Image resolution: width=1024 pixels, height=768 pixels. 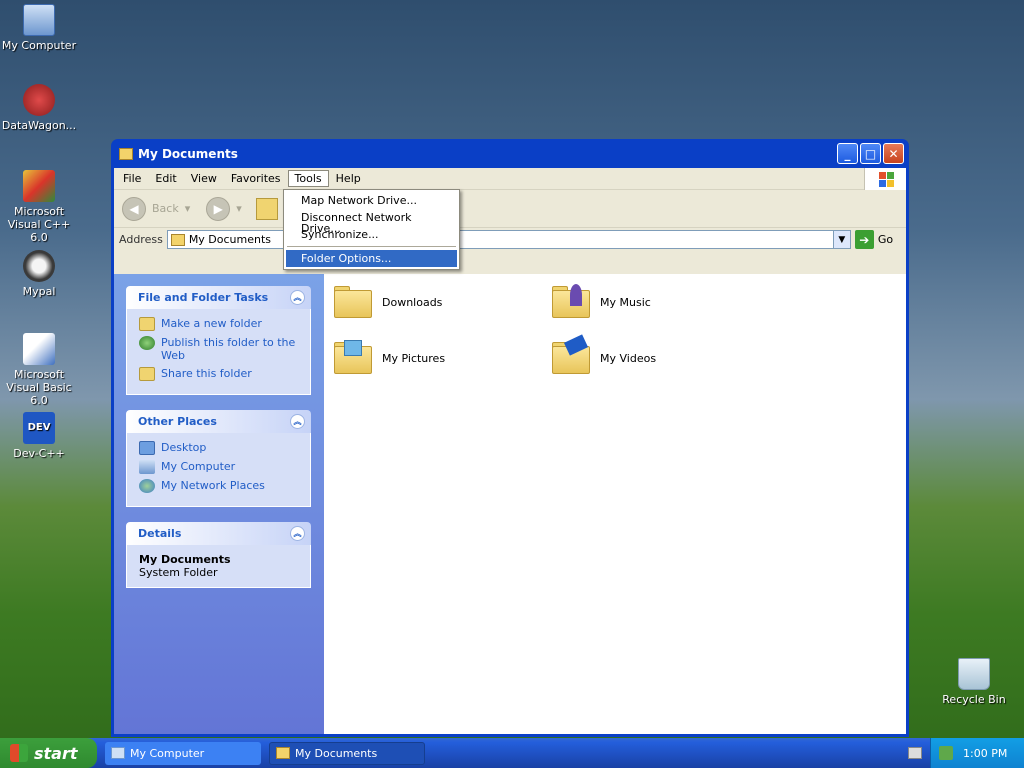 I want to click on pictures-folder-icon, so click(x=353, y=358).